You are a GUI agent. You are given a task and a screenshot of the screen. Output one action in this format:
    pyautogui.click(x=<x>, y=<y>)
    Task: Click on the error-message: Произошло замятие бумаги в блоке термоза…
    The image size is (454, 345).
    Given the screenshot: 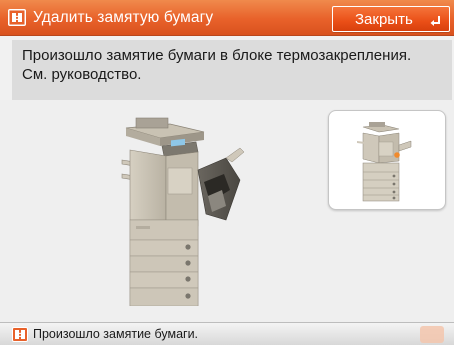 What is the action you would take?
    pyautogui.click(x=232, y=65)
    